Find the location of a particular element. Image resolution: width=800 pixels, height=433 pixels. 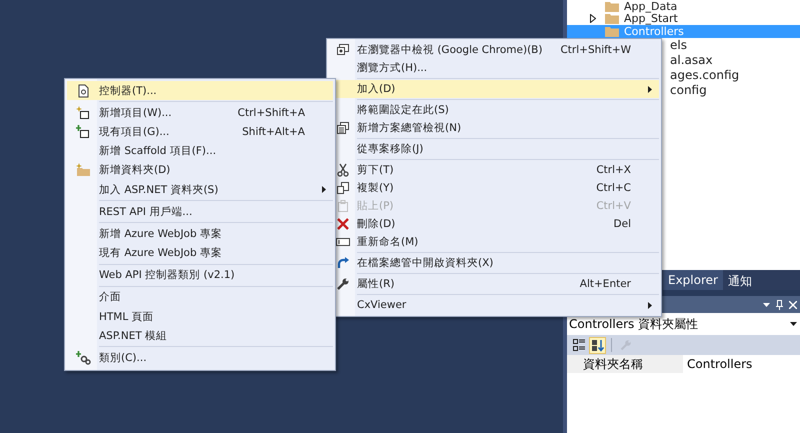

menu-item: 加入 ASP.NET 資料夾(S) is located at coordinates (200, 190).